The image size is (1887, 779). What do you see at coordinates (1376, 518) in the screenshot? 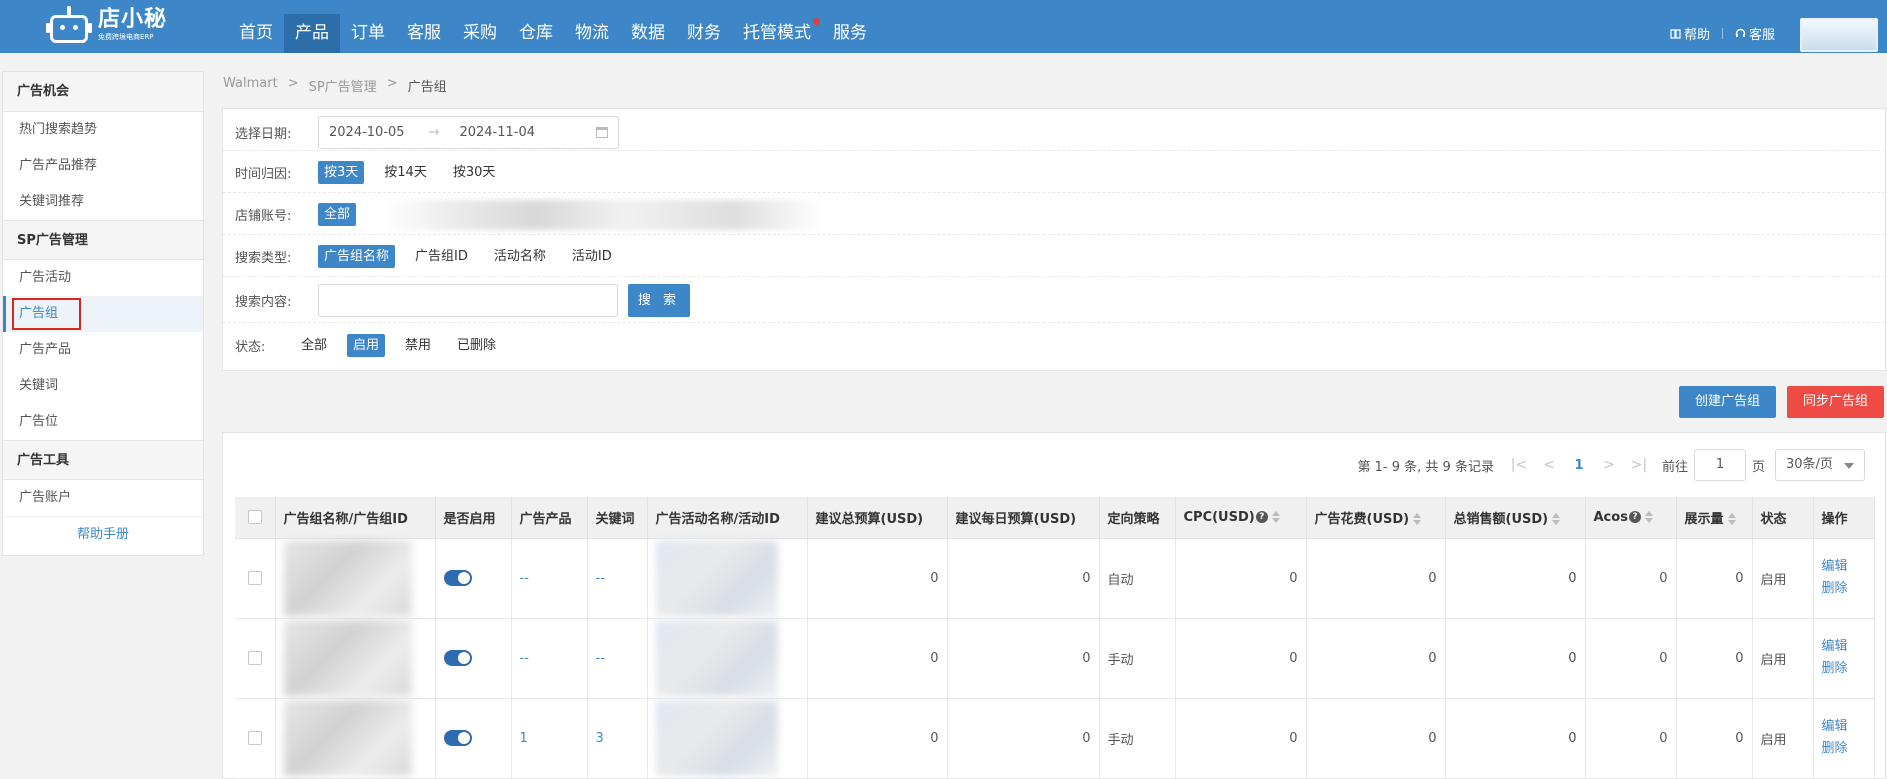
I see `col-spend: 广告花费(USD)` at bounding box center [1376, 518].